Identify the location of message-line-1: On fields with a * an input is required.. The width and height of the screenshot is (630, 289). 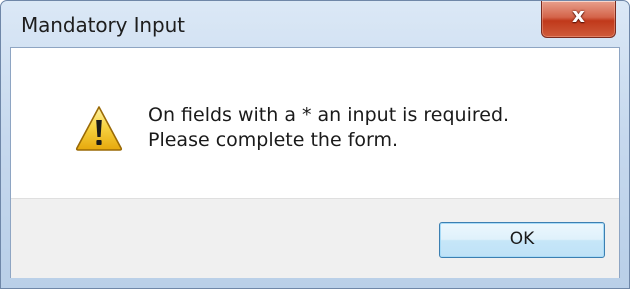
(329, 115).